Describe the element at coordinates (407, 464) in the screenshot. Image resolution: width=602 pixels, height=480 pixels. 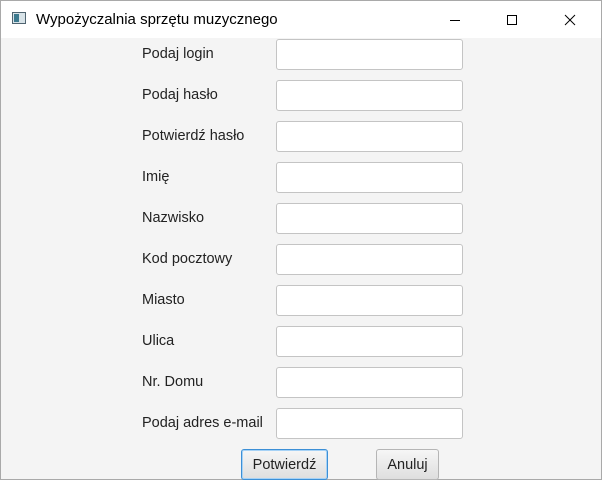
I see `cancel-button: Anuluj` at that location.